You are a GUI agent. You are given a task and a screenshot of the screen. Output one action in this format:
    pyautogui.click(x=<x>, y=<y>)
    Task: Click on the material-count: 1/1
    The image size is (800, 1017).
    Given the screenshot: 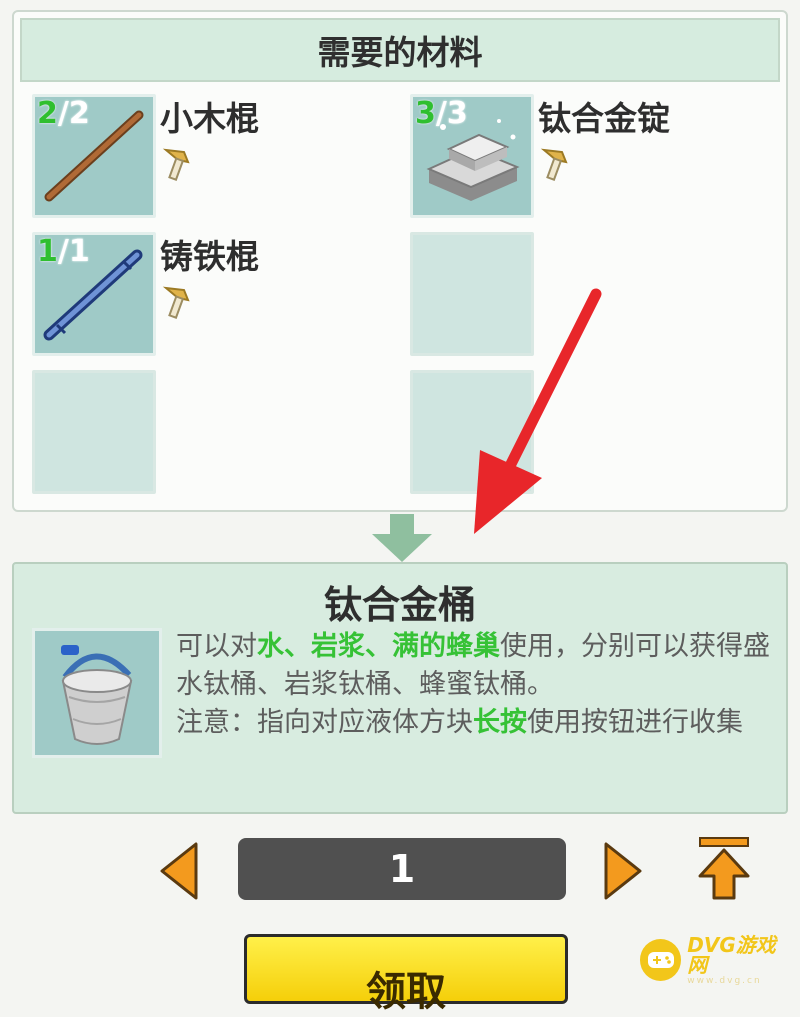 What is the action you would take?
    pyautogui.click(x=63, y=251)
    